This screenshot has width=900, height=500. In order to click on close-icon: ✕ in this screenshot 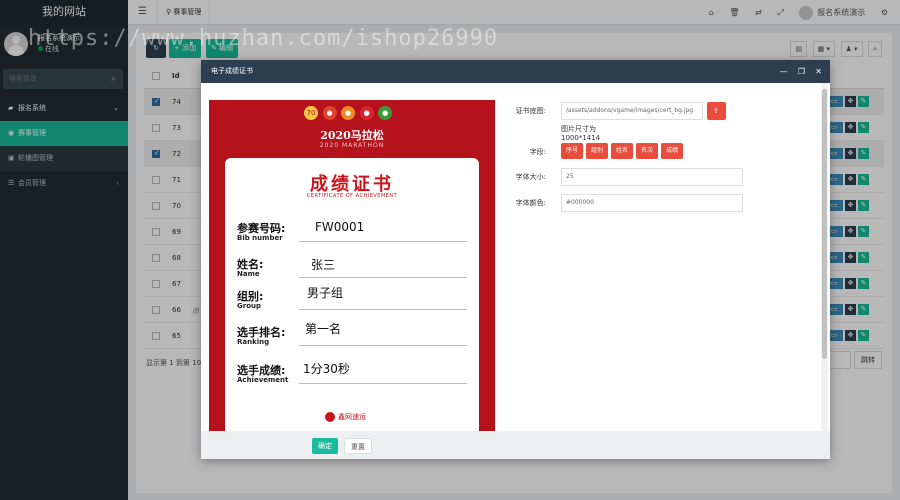, I will do `click(818, 71)`.